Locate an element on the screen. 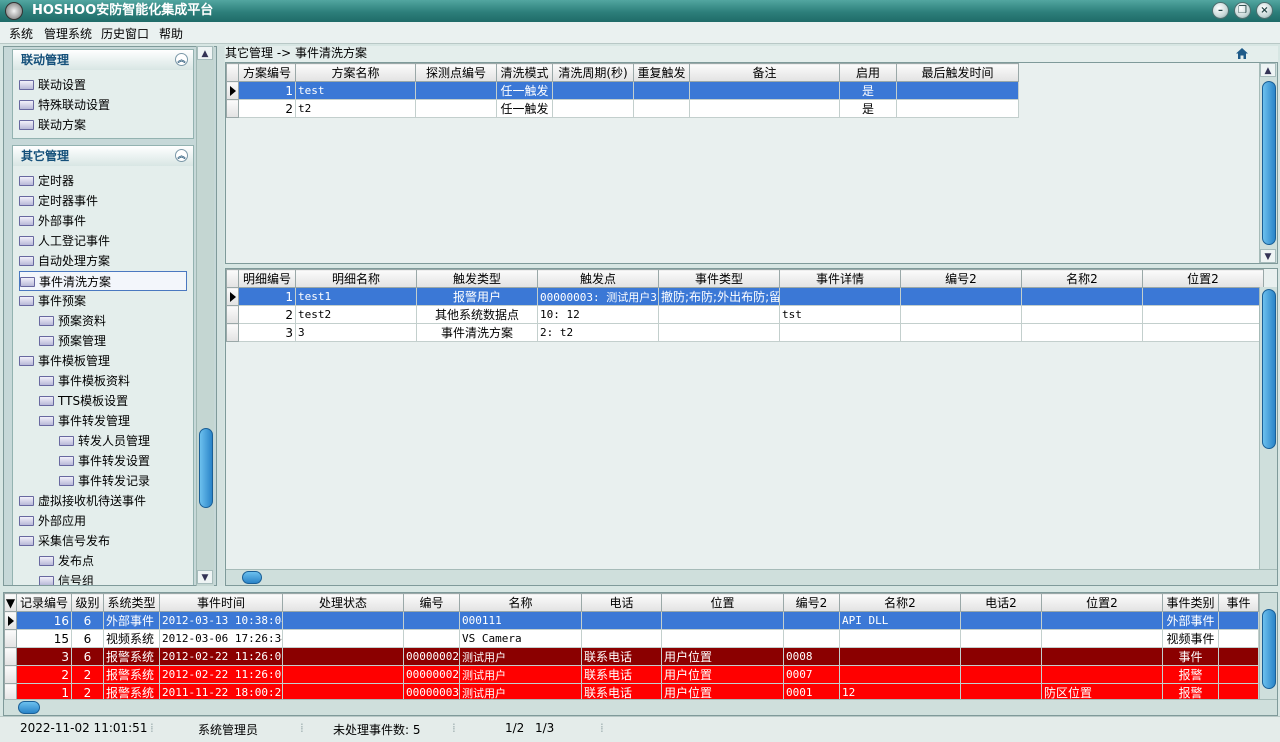 This screenshot has height=742, width=1280. column-header: 触发类型 is located at coordinates (477, 278).